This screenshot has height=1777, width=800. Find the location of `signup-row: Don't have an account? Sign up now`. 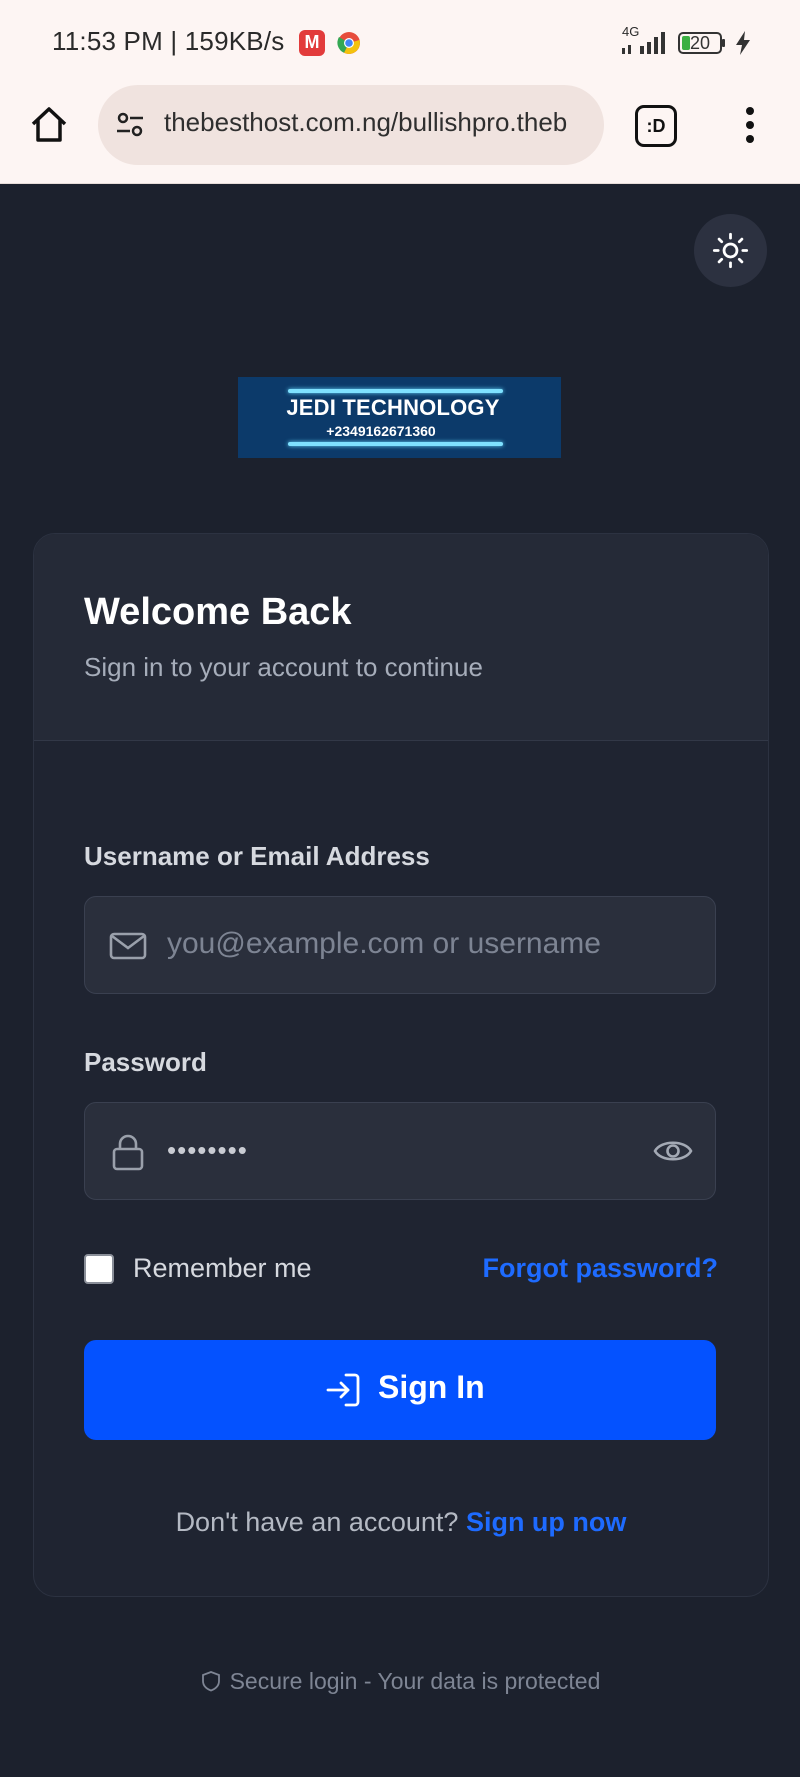

signup-row: Don't have an account? Sign up now is located at coordinates (401, 1522).